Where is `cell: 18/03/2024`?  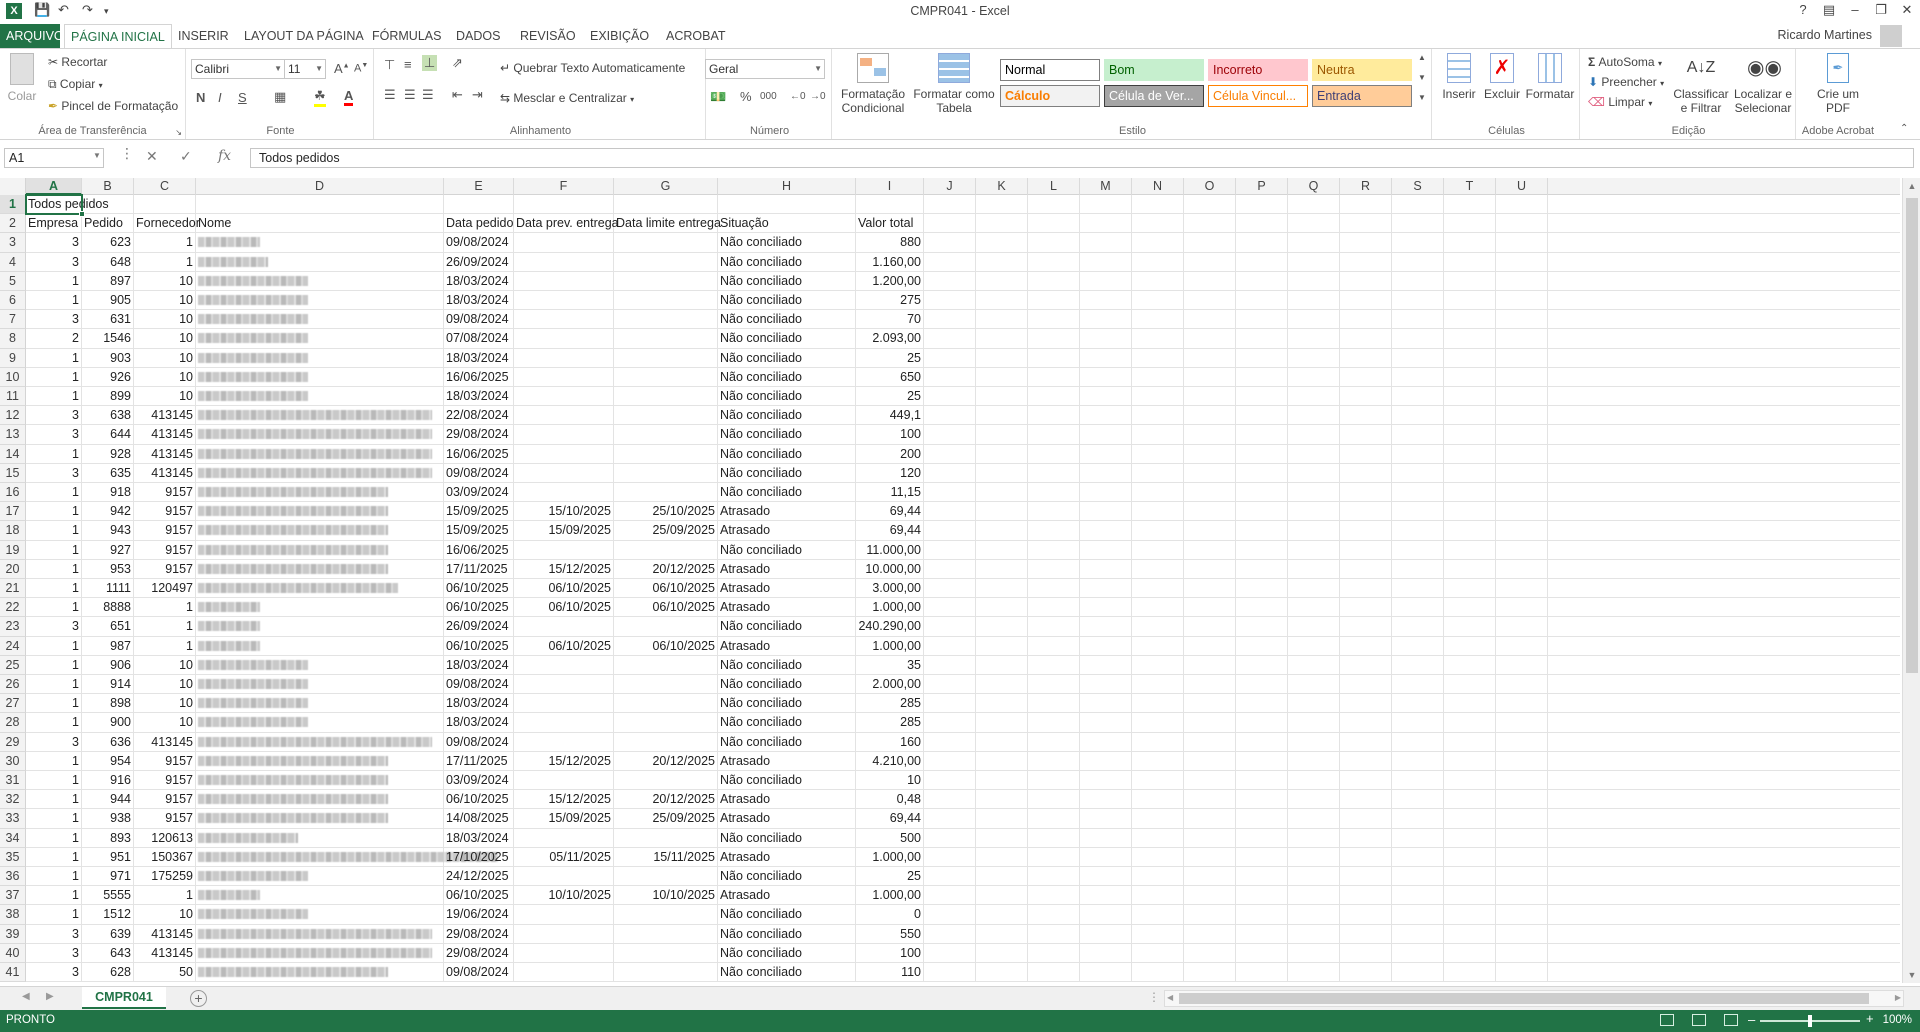
cell: 18/03/2024 is located at coordinates (479, 358).